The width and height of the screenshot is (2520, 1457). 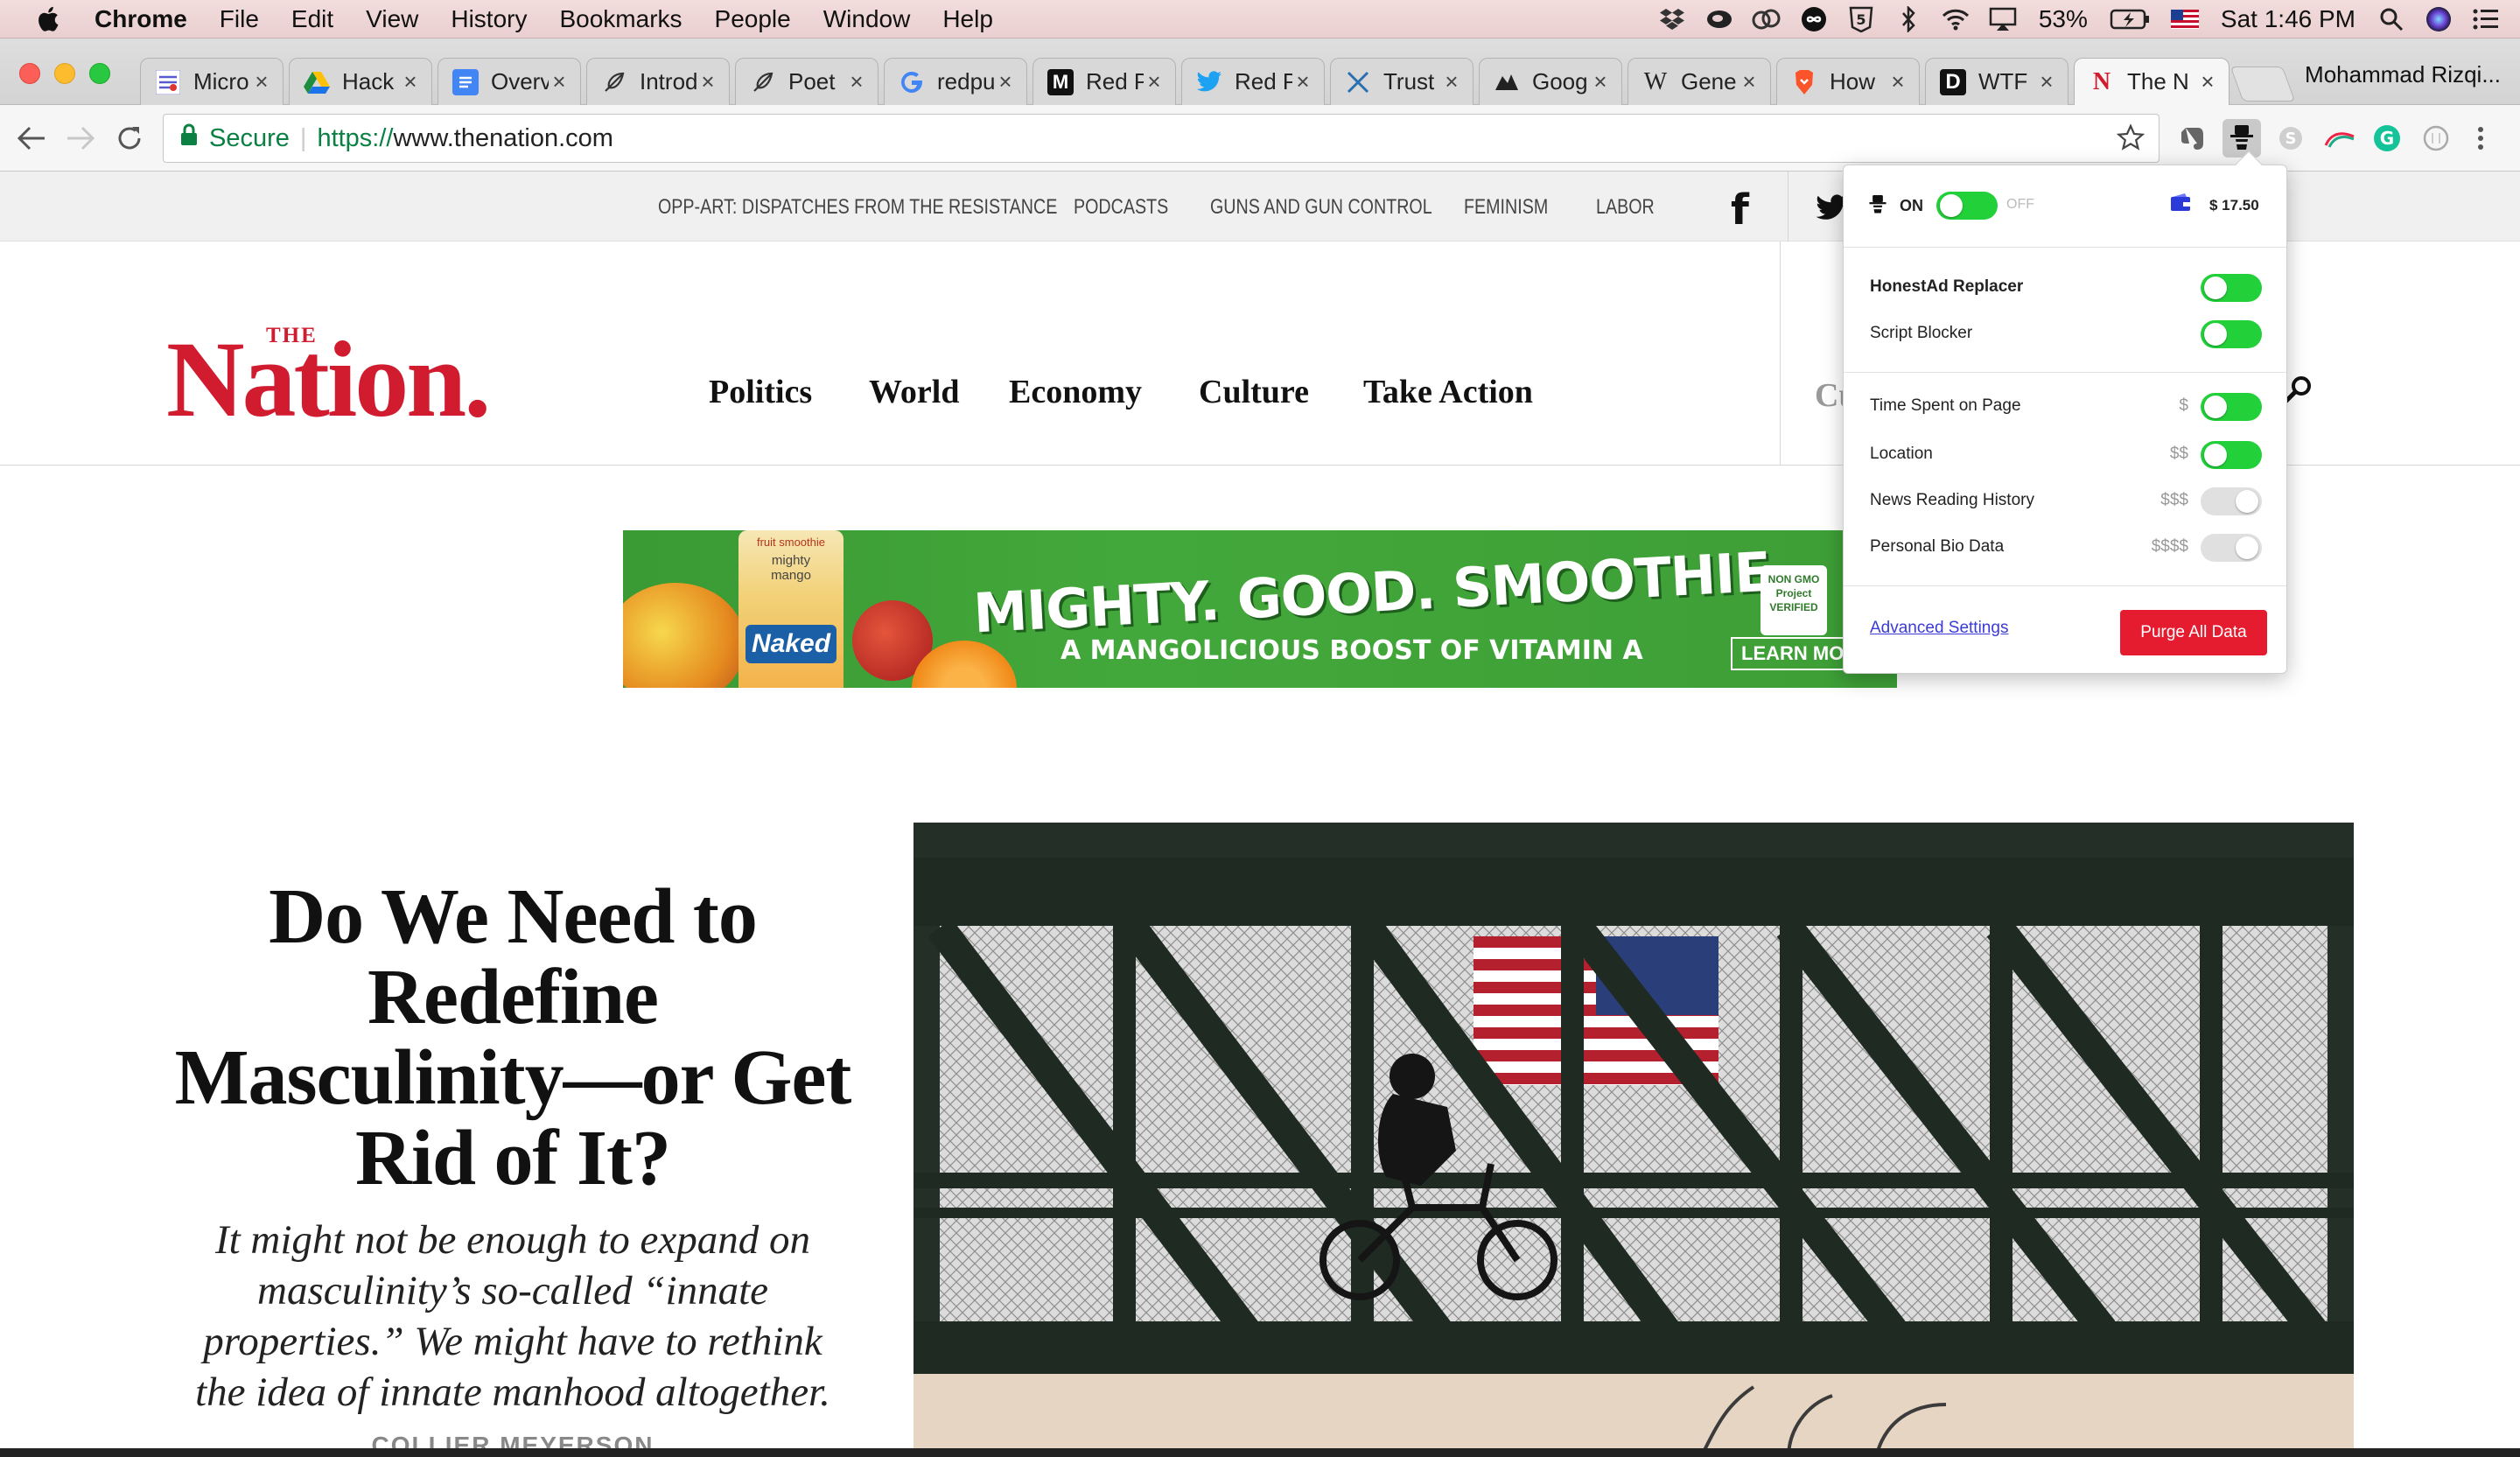 What do you see at coordinates (2339, 138) in the screenshot?
I see `rainbow-extension-icon` at bounding box center [2339, 138].